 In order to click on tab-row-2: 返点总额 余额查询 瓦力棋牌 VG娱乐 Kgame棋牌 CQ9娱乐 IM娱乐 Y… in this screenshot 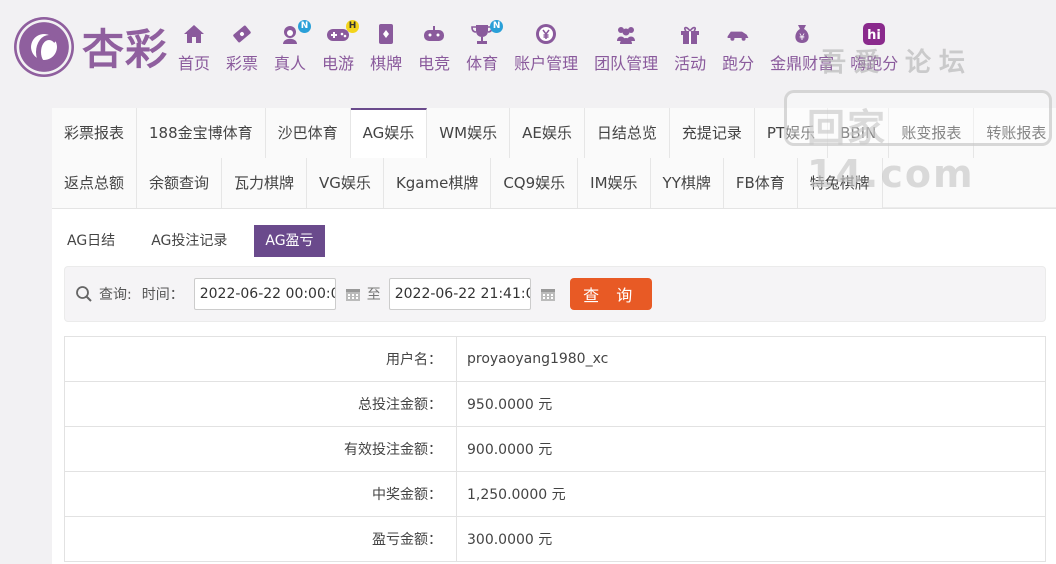, I will do `click(554, 183)`.